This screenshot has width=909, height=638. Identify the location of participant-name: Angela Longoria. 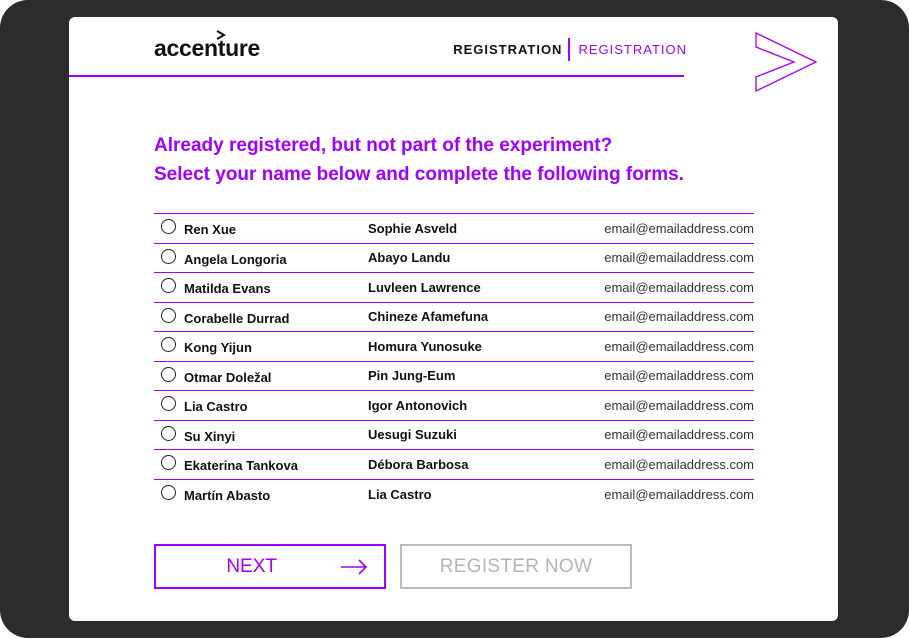
(235, 259).